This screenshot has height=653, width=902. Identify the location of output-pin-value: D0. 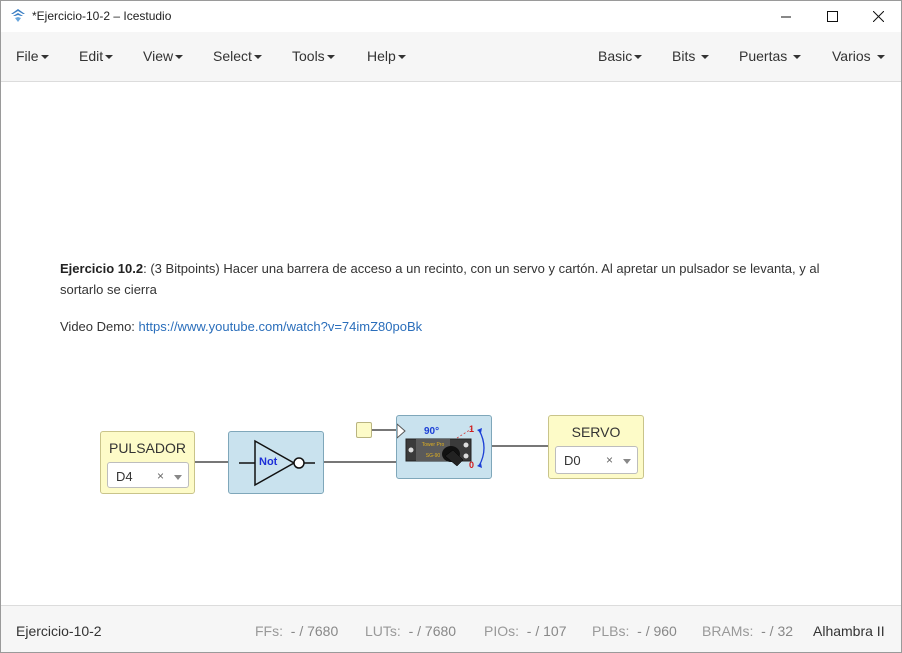
(572, 460).